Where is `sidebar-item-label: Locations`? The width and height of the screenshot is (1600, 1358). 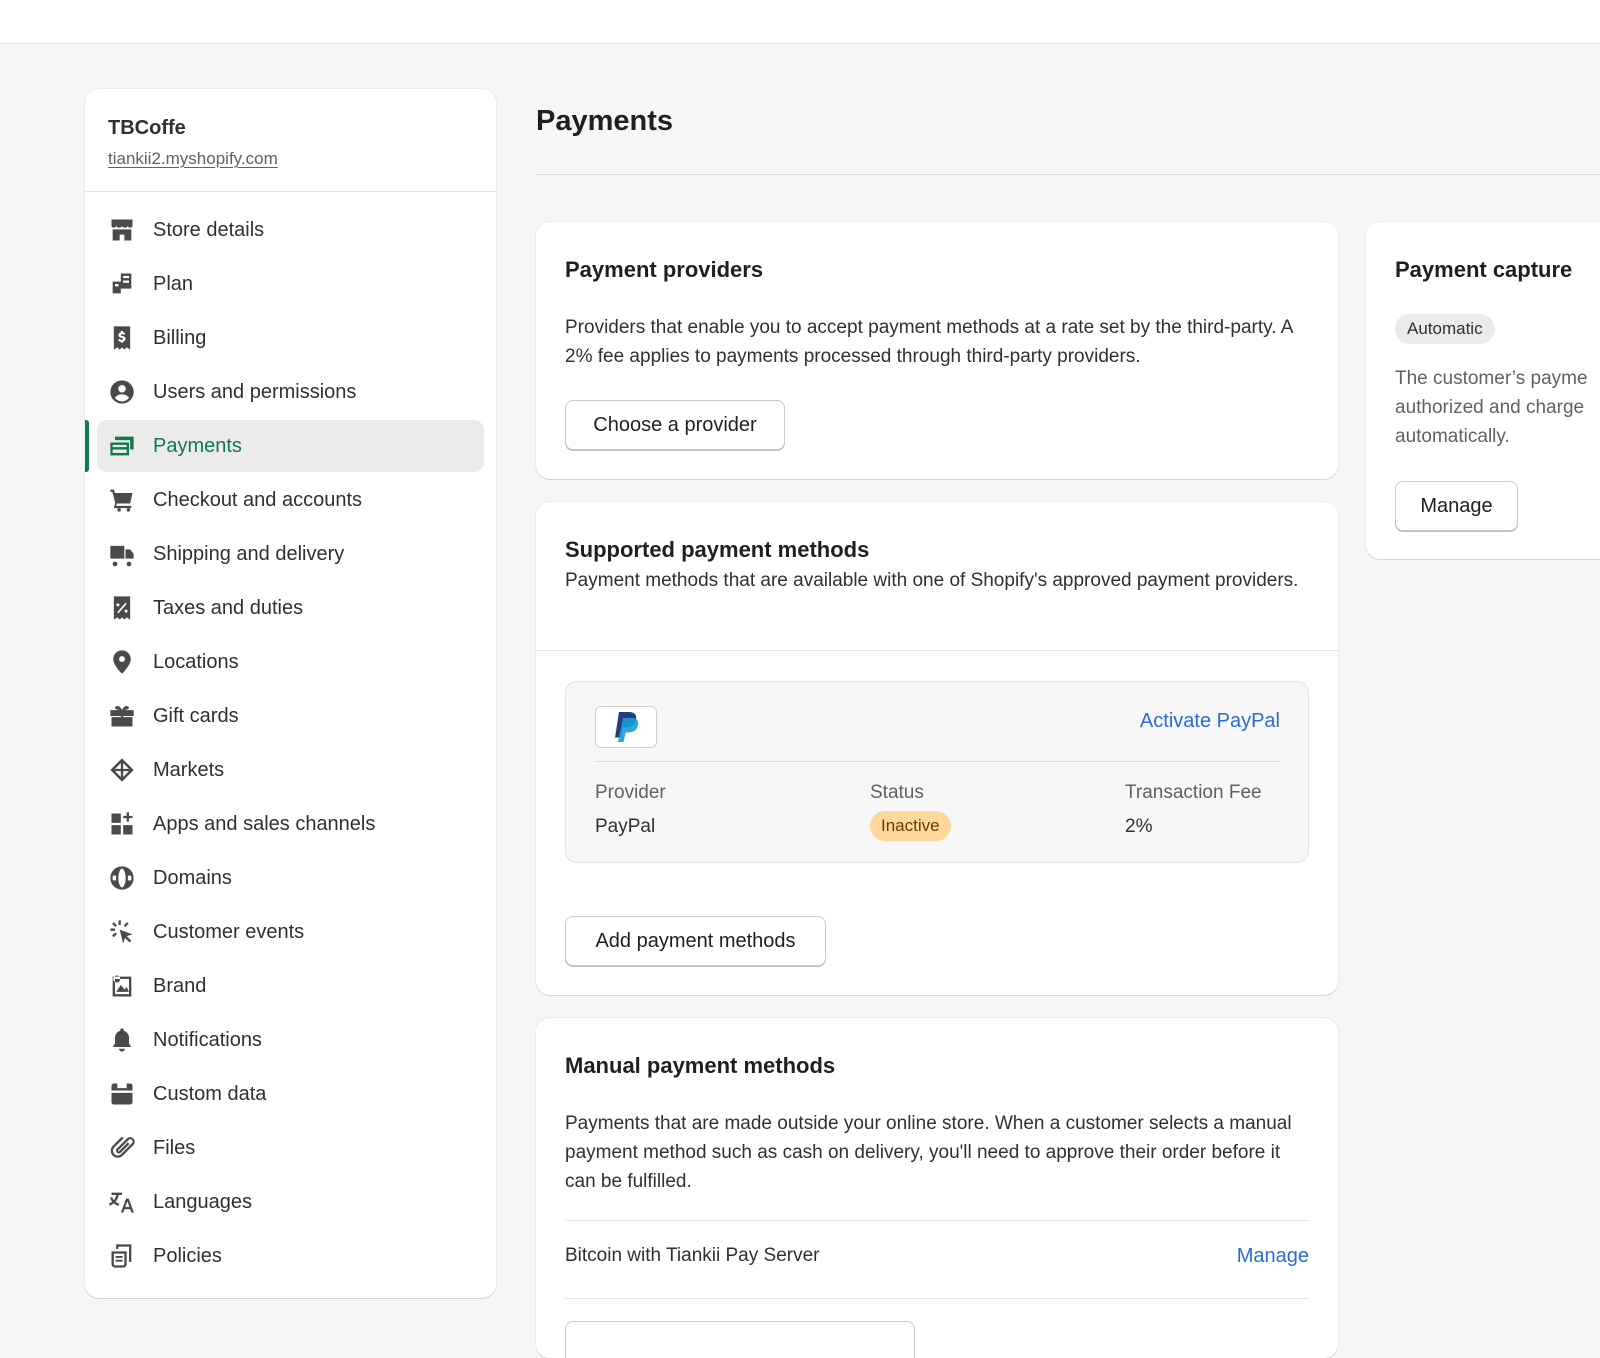 sidebar-item-label: Locations is located at coordinates (196, 661).